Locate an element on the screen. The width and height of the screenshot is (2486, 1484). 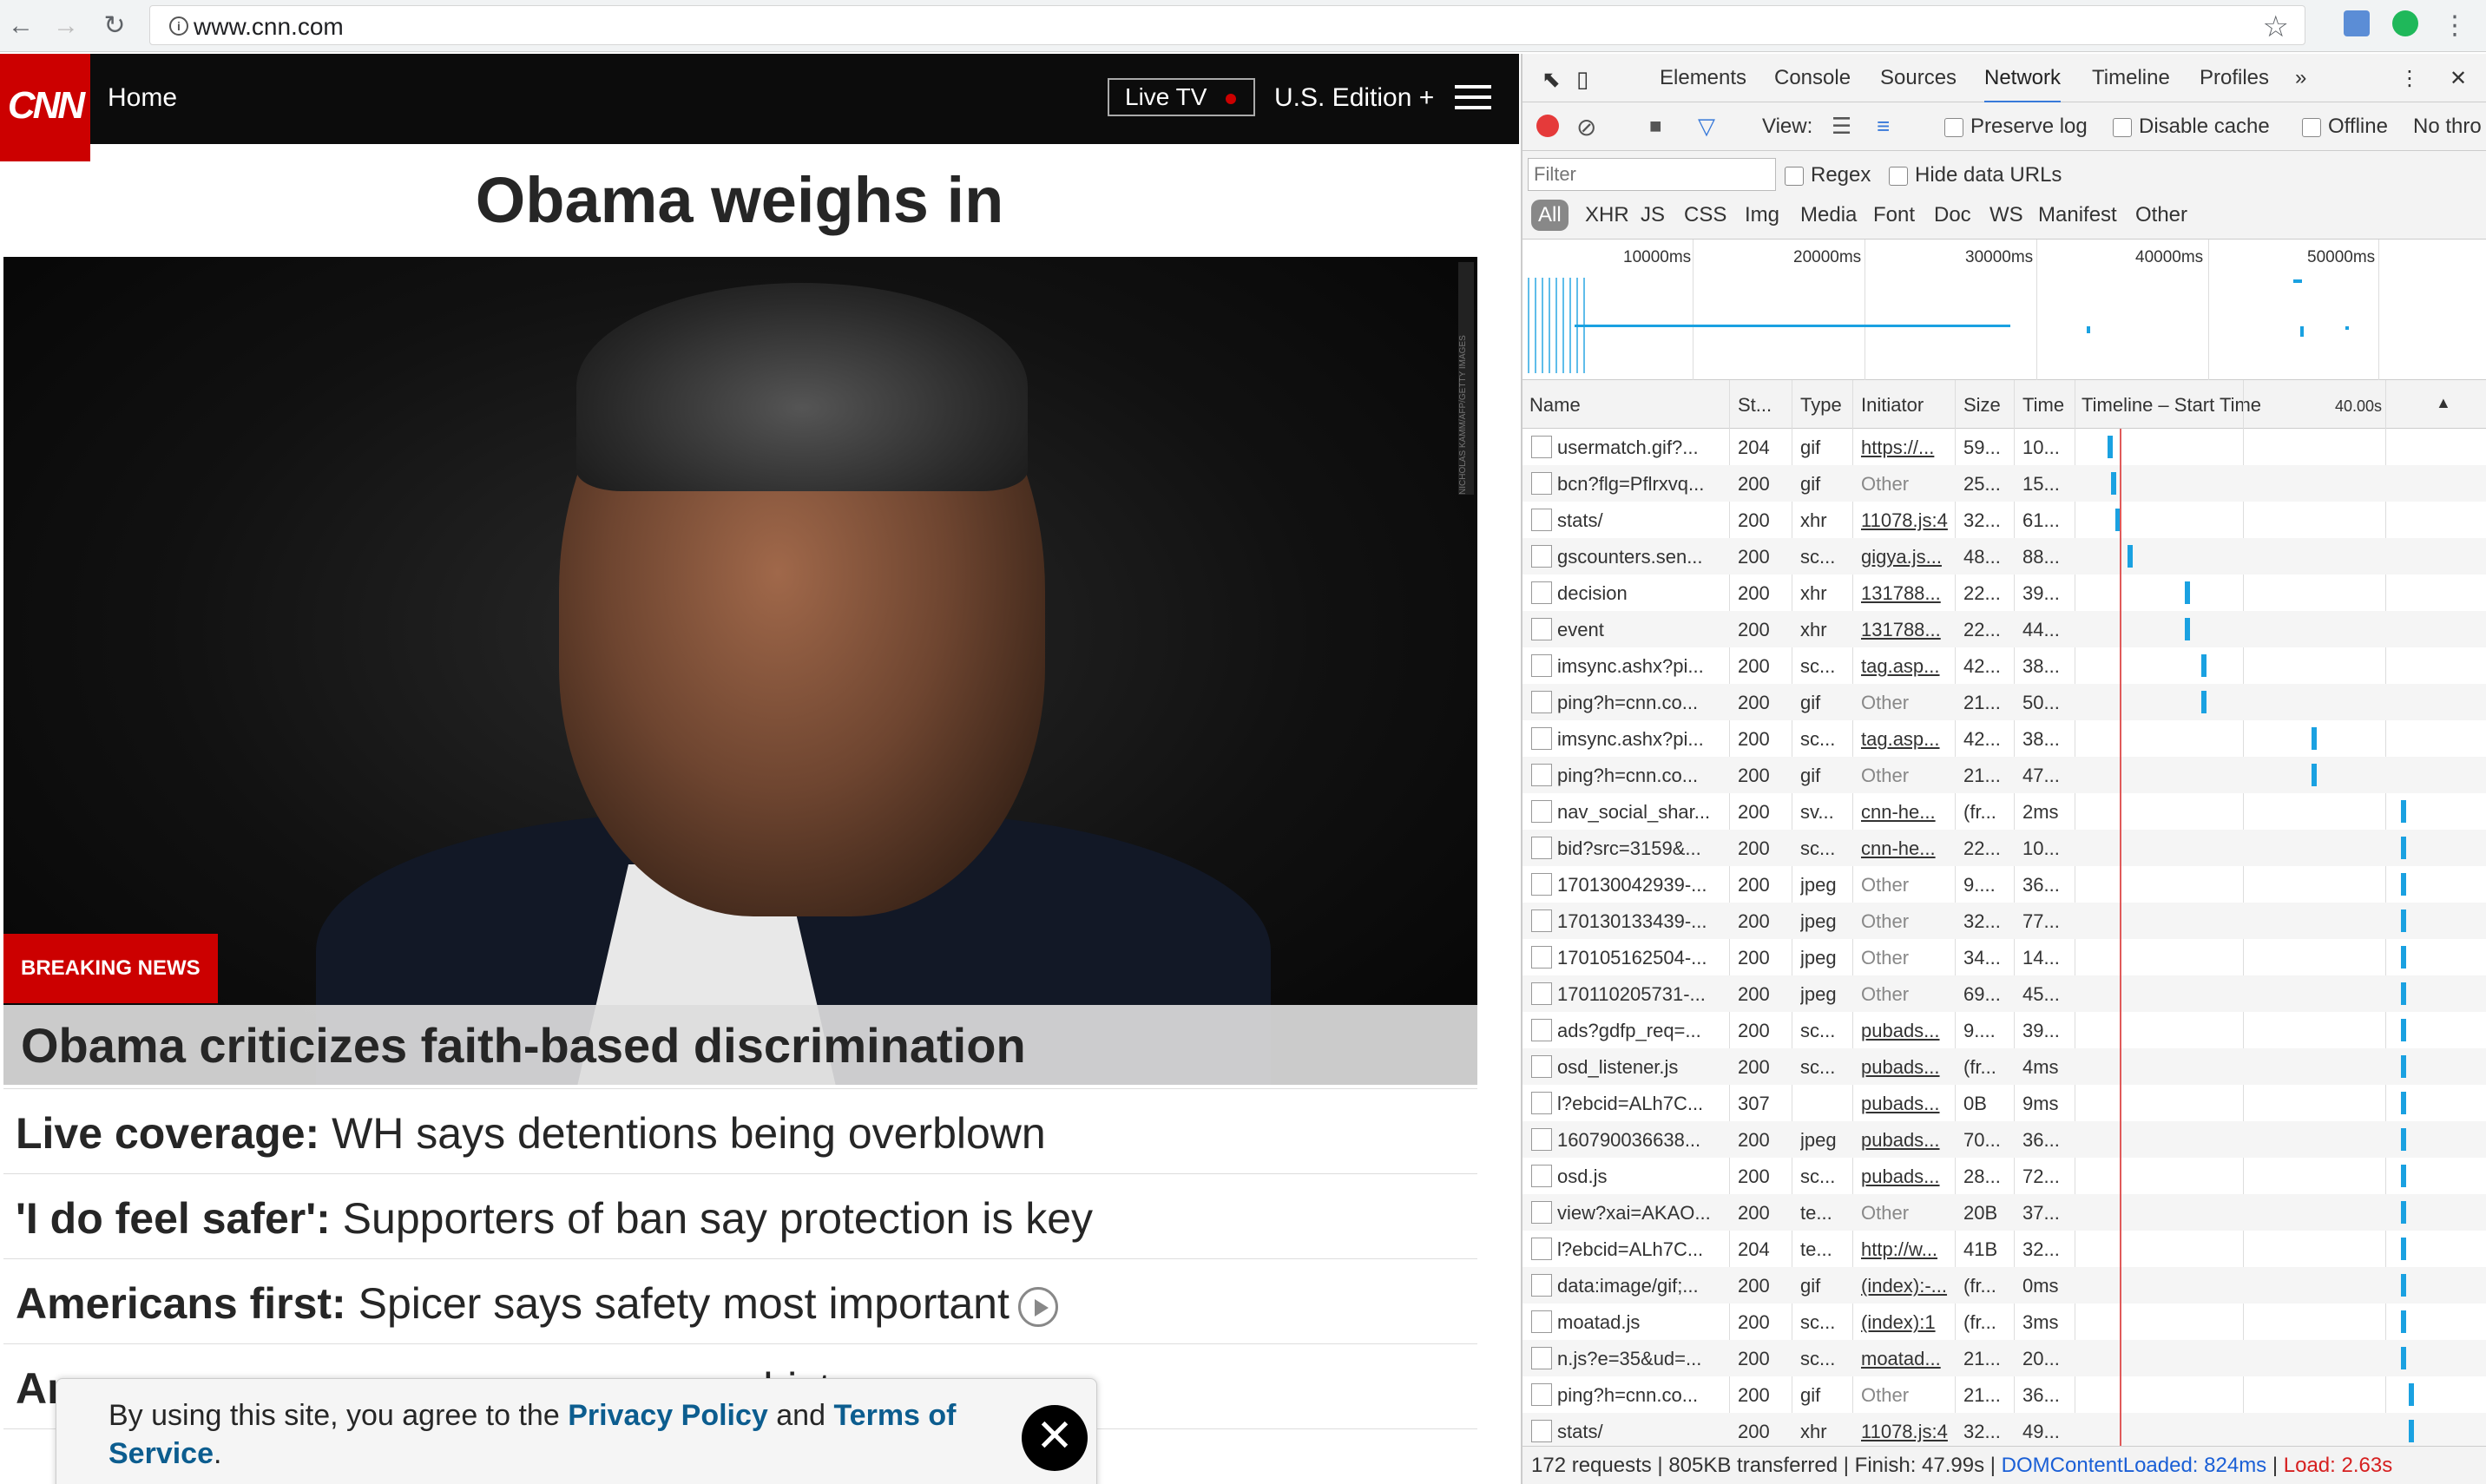
camera-icon: ■ is located at coordinates (1656, 127).